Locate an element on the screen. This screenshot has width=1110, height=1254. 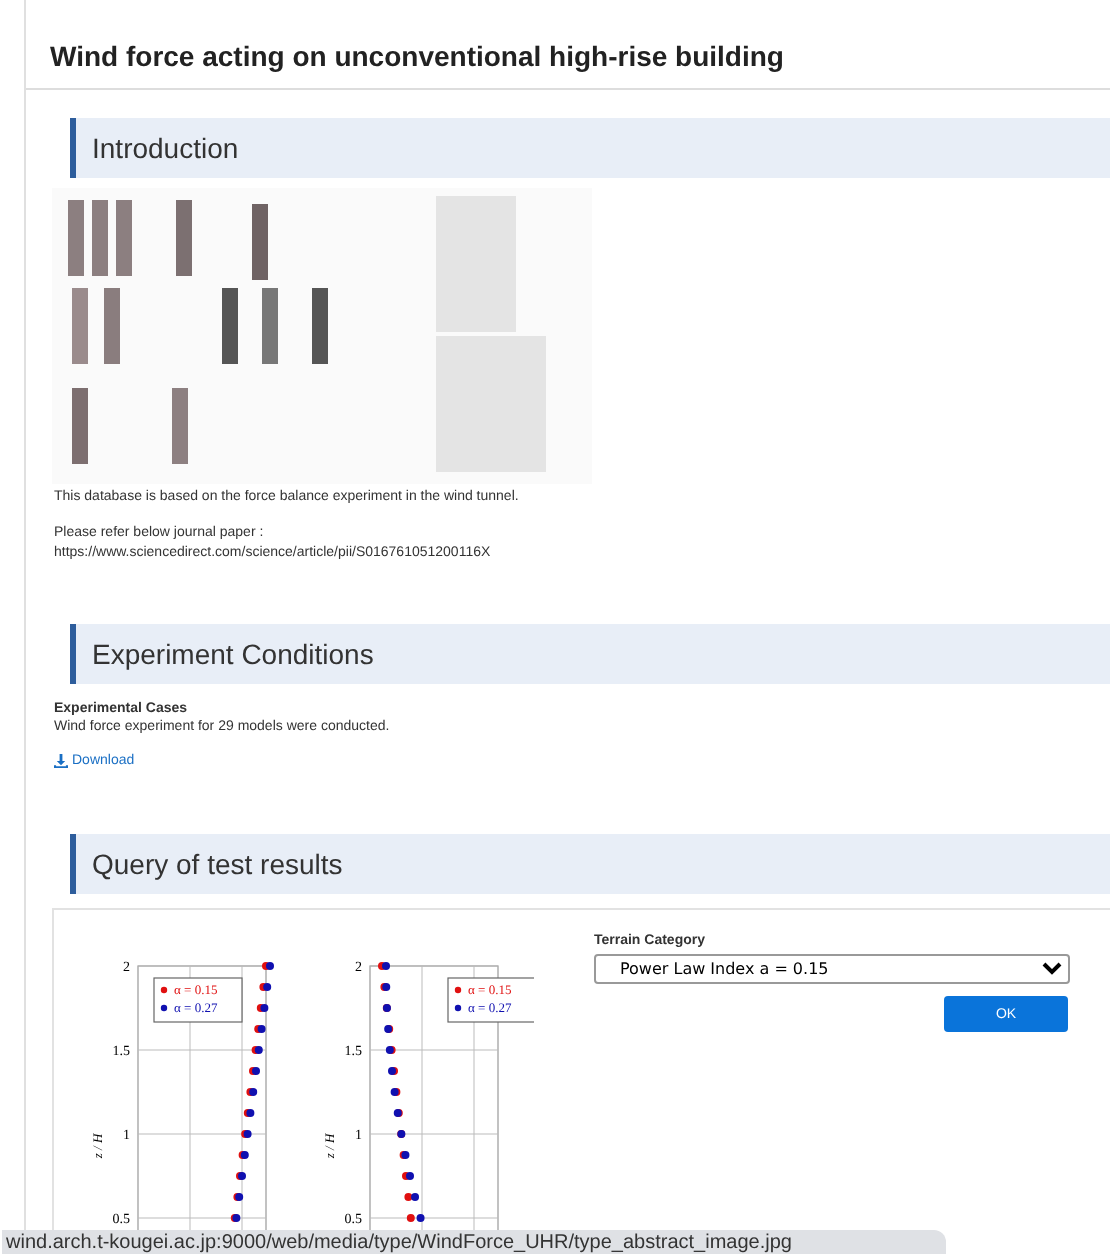
page-title: Wind force acting on unconventional high-rise building is located at coordinates (568, 45).